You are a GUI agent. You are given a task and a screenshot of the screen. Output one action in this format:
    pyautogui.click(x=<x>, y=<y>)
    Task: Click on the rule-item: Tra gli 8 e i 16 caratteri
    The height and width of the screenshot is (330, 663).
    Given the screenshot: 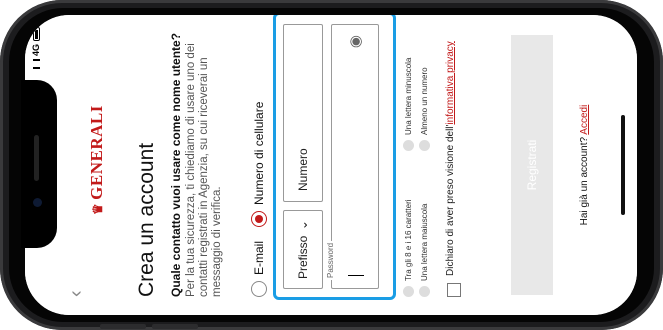 What is the action you would take?
    pyautogui.click(x=408, y=229)
    